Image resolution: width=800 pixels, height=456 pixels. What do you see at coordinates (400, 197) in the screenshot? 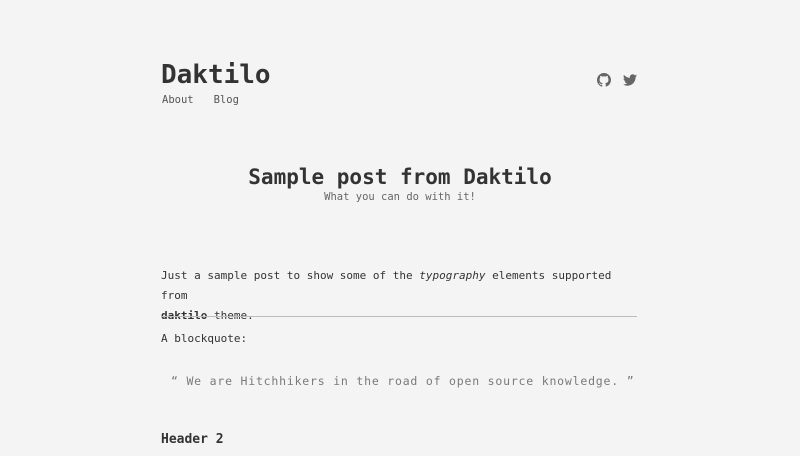
I see `post-subtitle: What you can do with it!` at bounding box center [400, 197].